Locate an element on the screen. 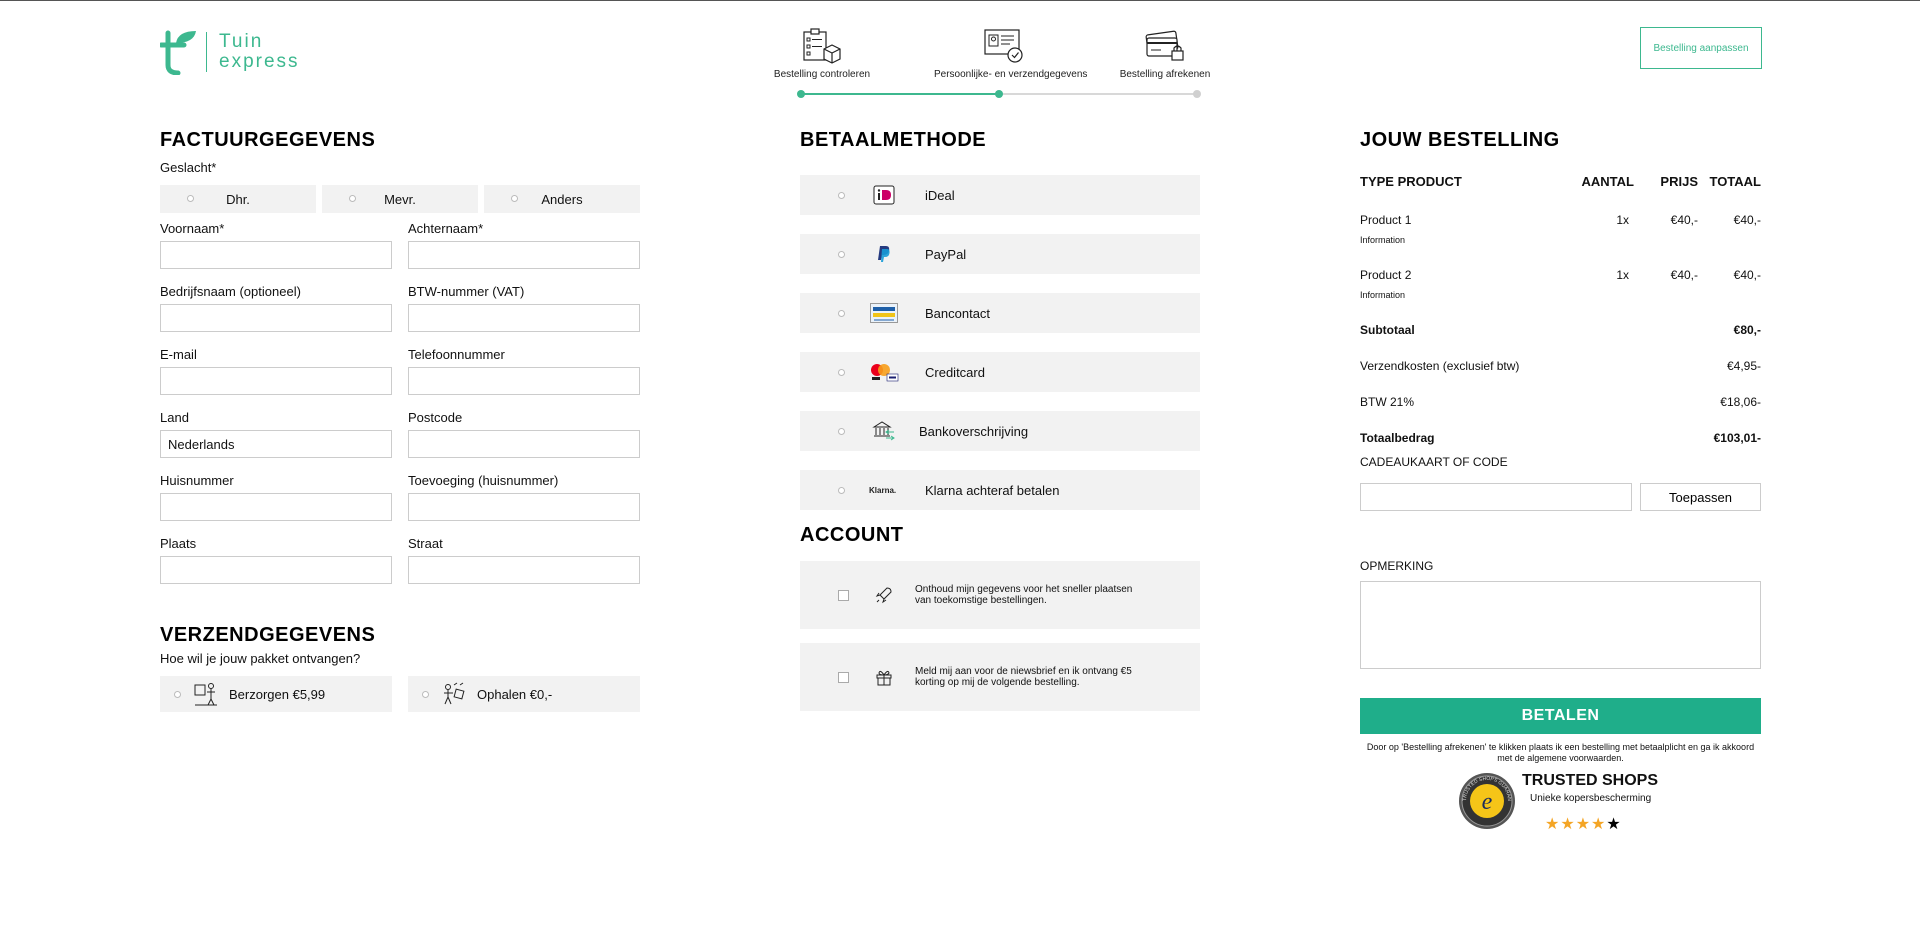 The height and width of the screenshot is (938, 1920). country-input is located at coordinates (276, 444).